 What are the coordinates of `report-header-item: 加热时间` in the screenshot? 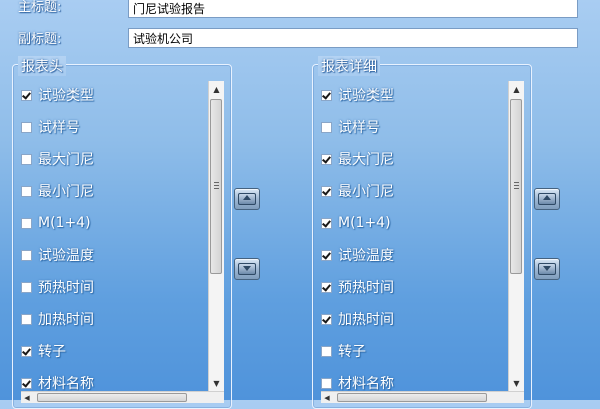 It's located at (57, 319).